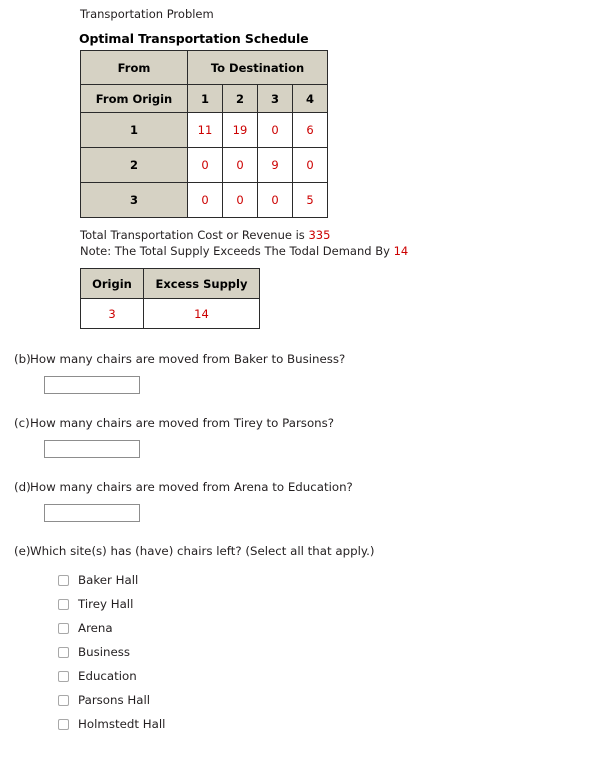  Describe the element at coordinates (192, 235) in the screenshot. I see `total-cost-label: Total Transportation Cost or Revenue is` at that location.